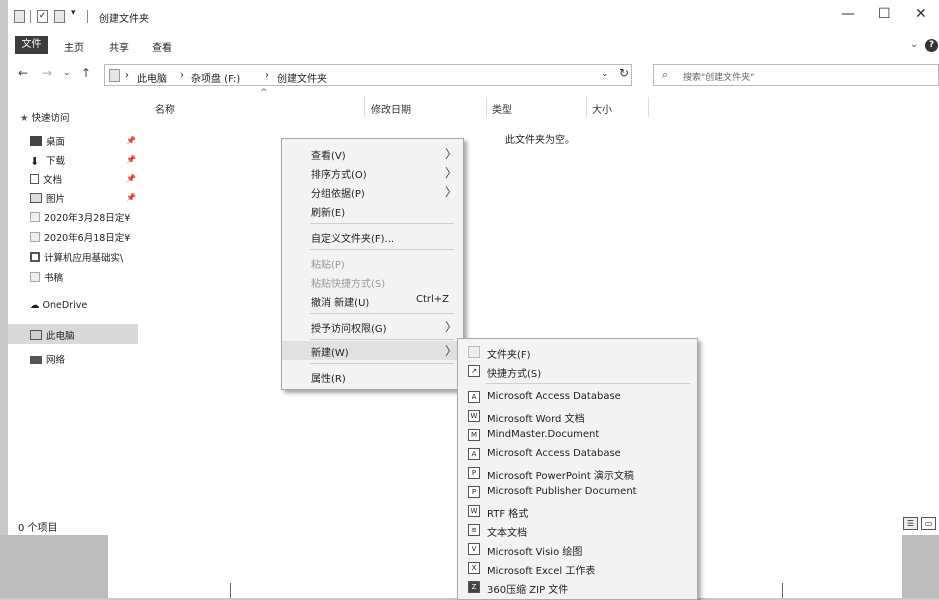  Describe the element at coordinates (624, 73) in the screenshot. I see `refresh-icon: ↻` at that location.